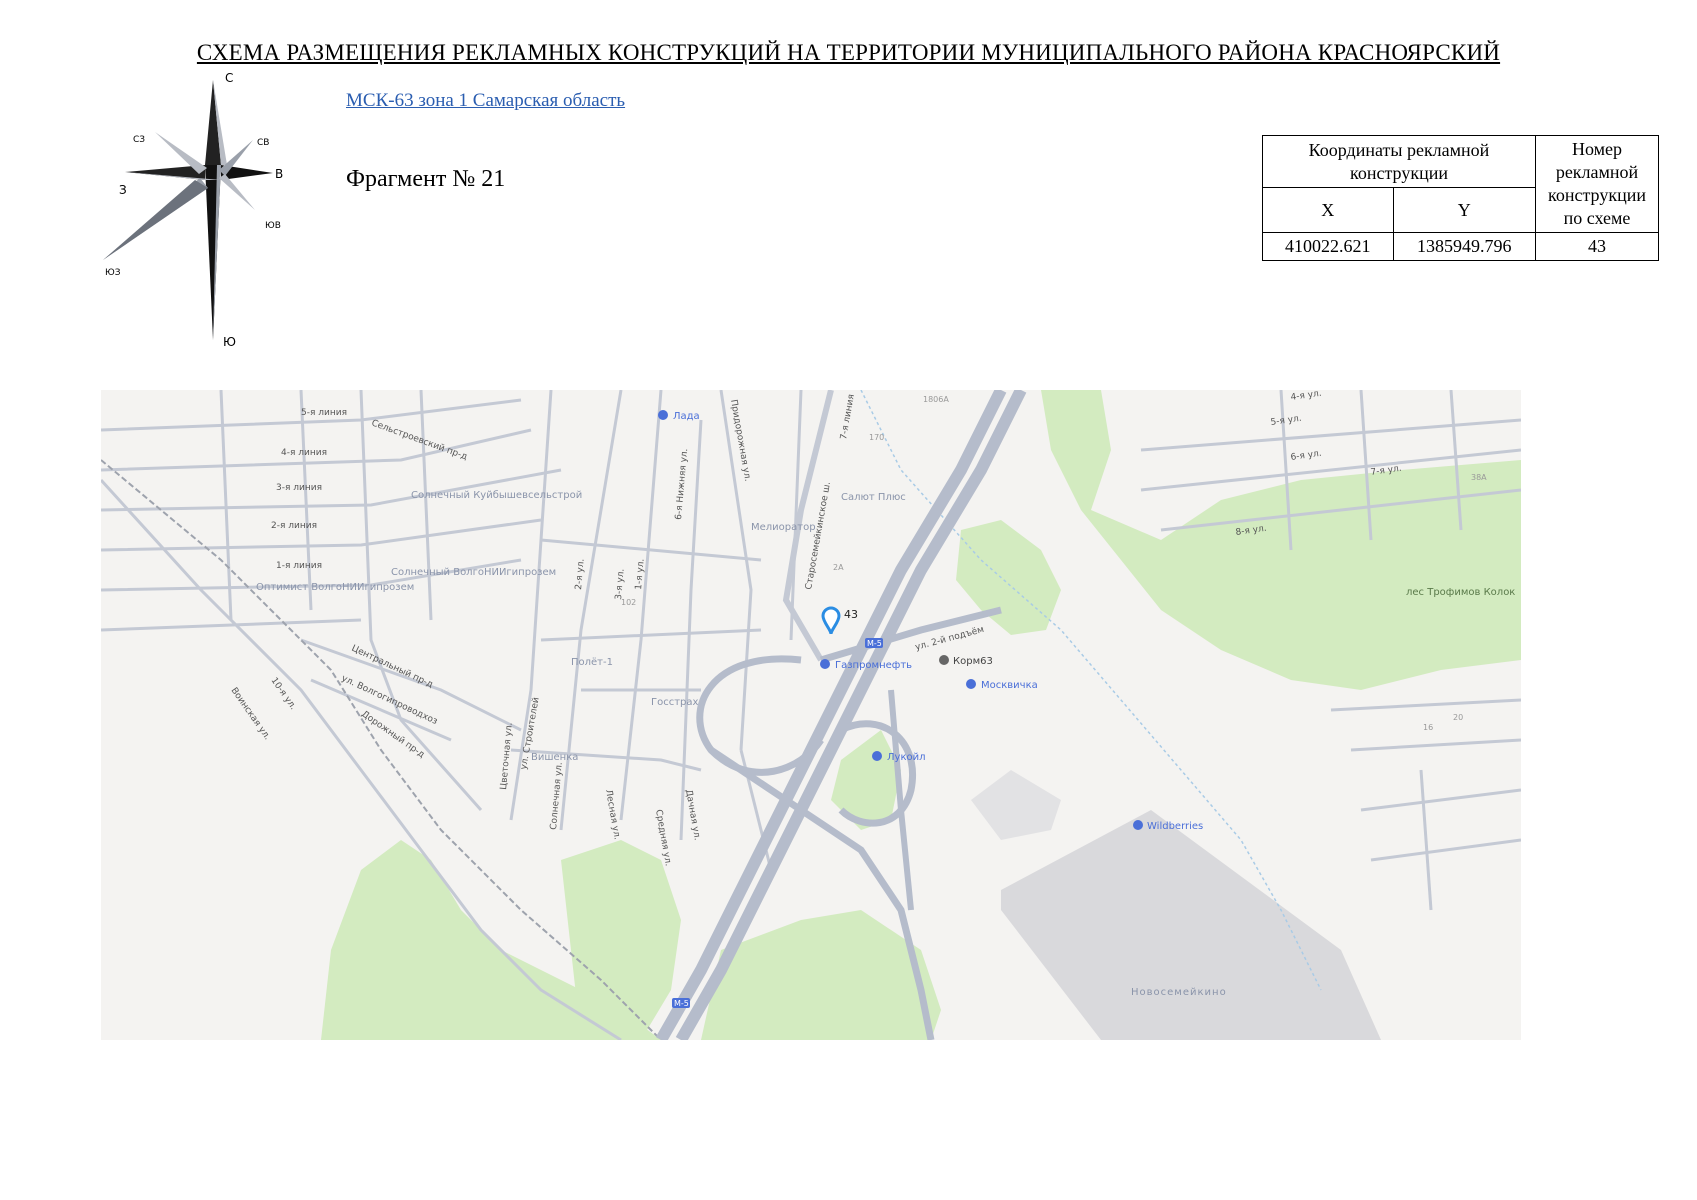 The width and height of the screenshot is (1697, 1200). Describe the element at coordinates (139, 140) in the screenshot. I see `compass-nw-label: СЗ` at that location.